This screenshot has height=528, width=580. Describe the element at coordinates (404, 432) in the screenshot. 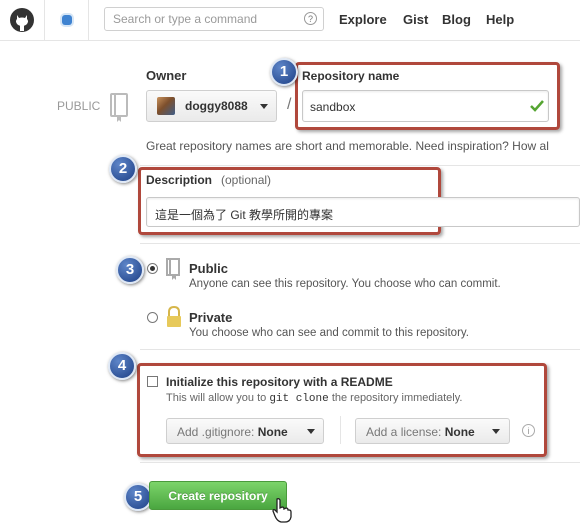

I see `license-prefix: Add a license:` at that location.